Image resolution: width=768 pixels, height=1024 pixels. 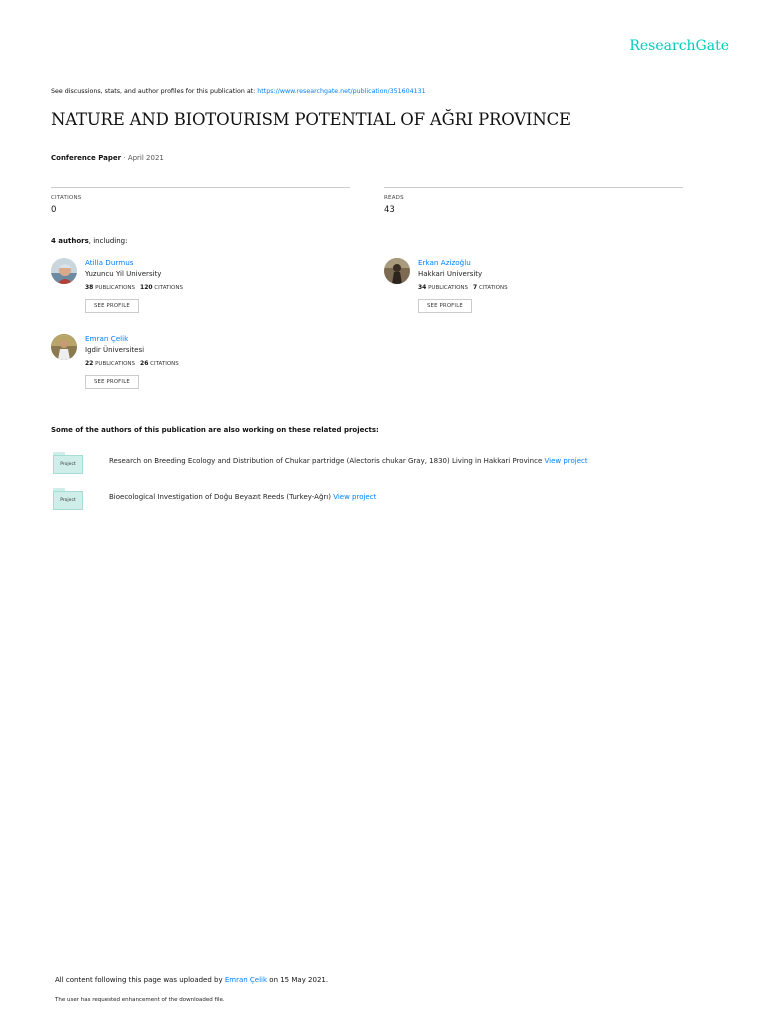 I want to click on author-stats: 22 PUBLICATIONS 26 CITATIONS, so click(x=132, y=364).